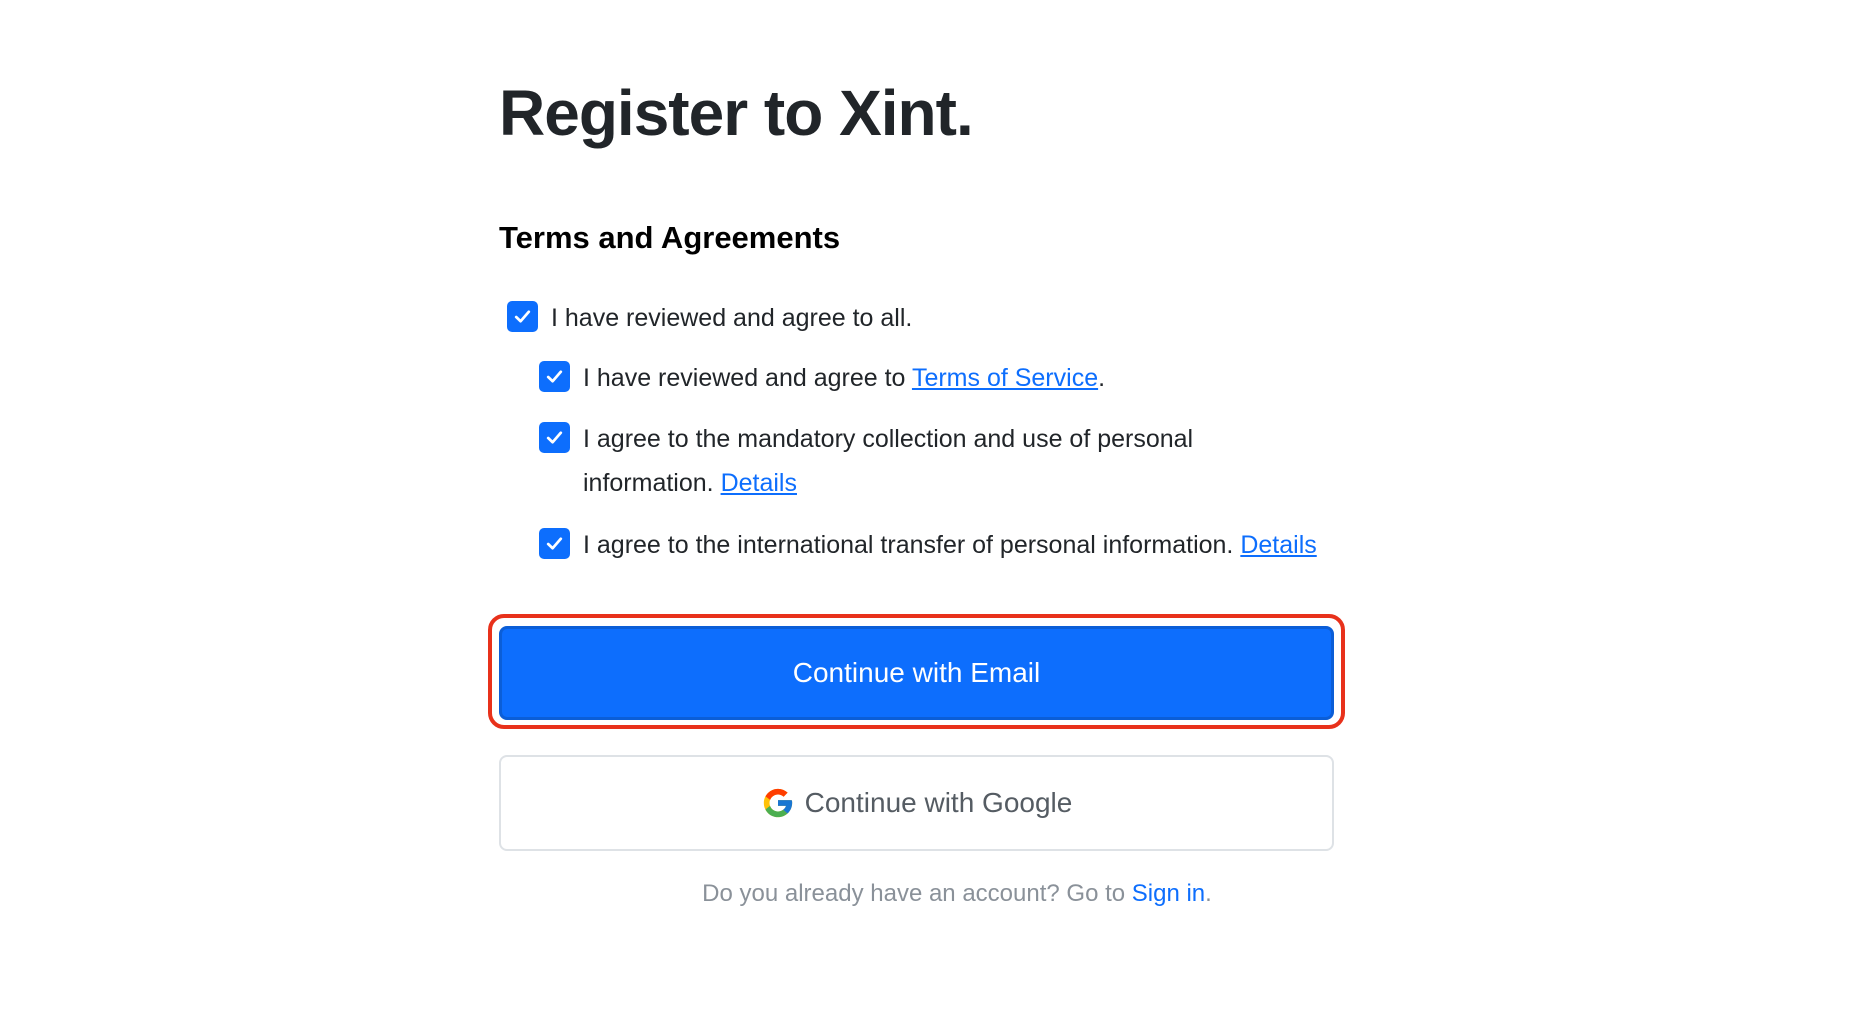  Describe the element at coordinates (1208, 893) in the screenshot. I see `signin-prompt-period: .` at that location.